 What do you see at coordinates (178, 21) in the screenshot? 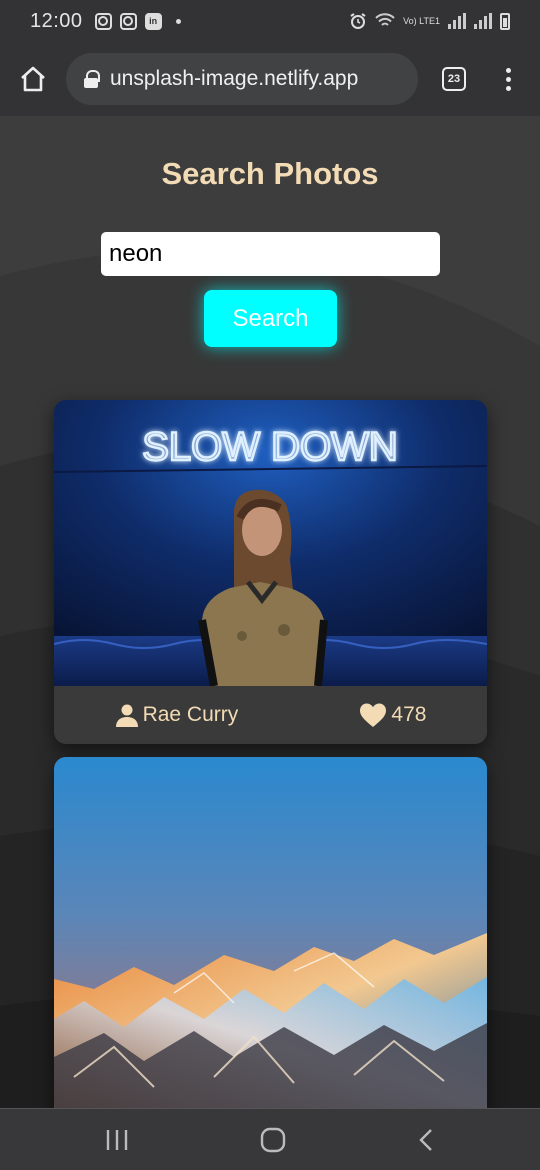
I see `more-notifications-dot` at bounding box center [178, 21].